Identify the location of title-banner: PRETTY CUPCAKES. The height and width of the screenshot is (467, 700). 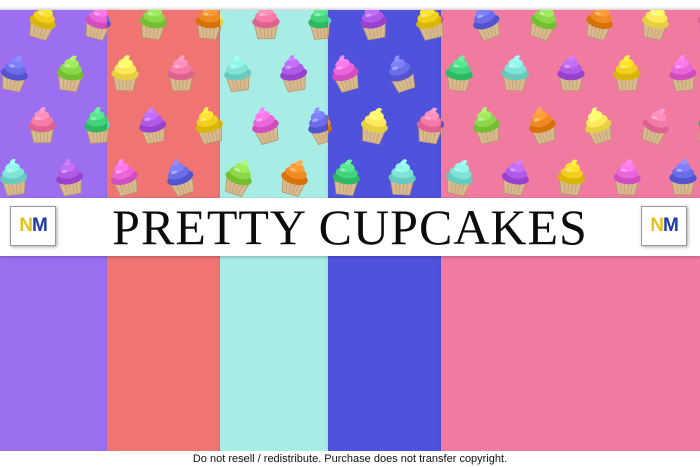
(350, 227).